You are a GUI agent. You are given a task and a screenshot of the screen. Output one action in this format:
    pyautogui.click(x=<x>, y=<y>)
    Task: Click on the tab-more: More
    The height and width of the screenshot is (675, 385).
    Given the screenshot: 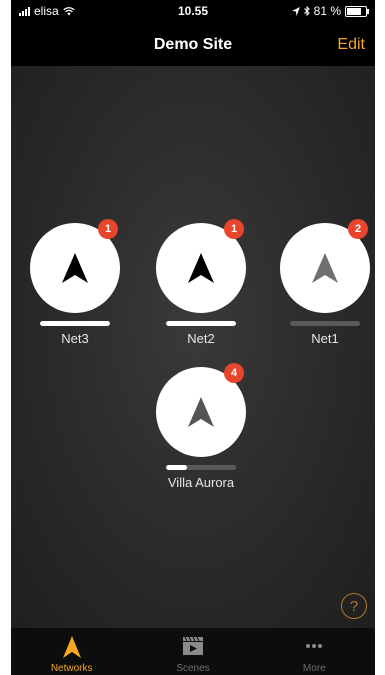 What is the action you would take?
    pyautogui.click(x=314, y=651)
    